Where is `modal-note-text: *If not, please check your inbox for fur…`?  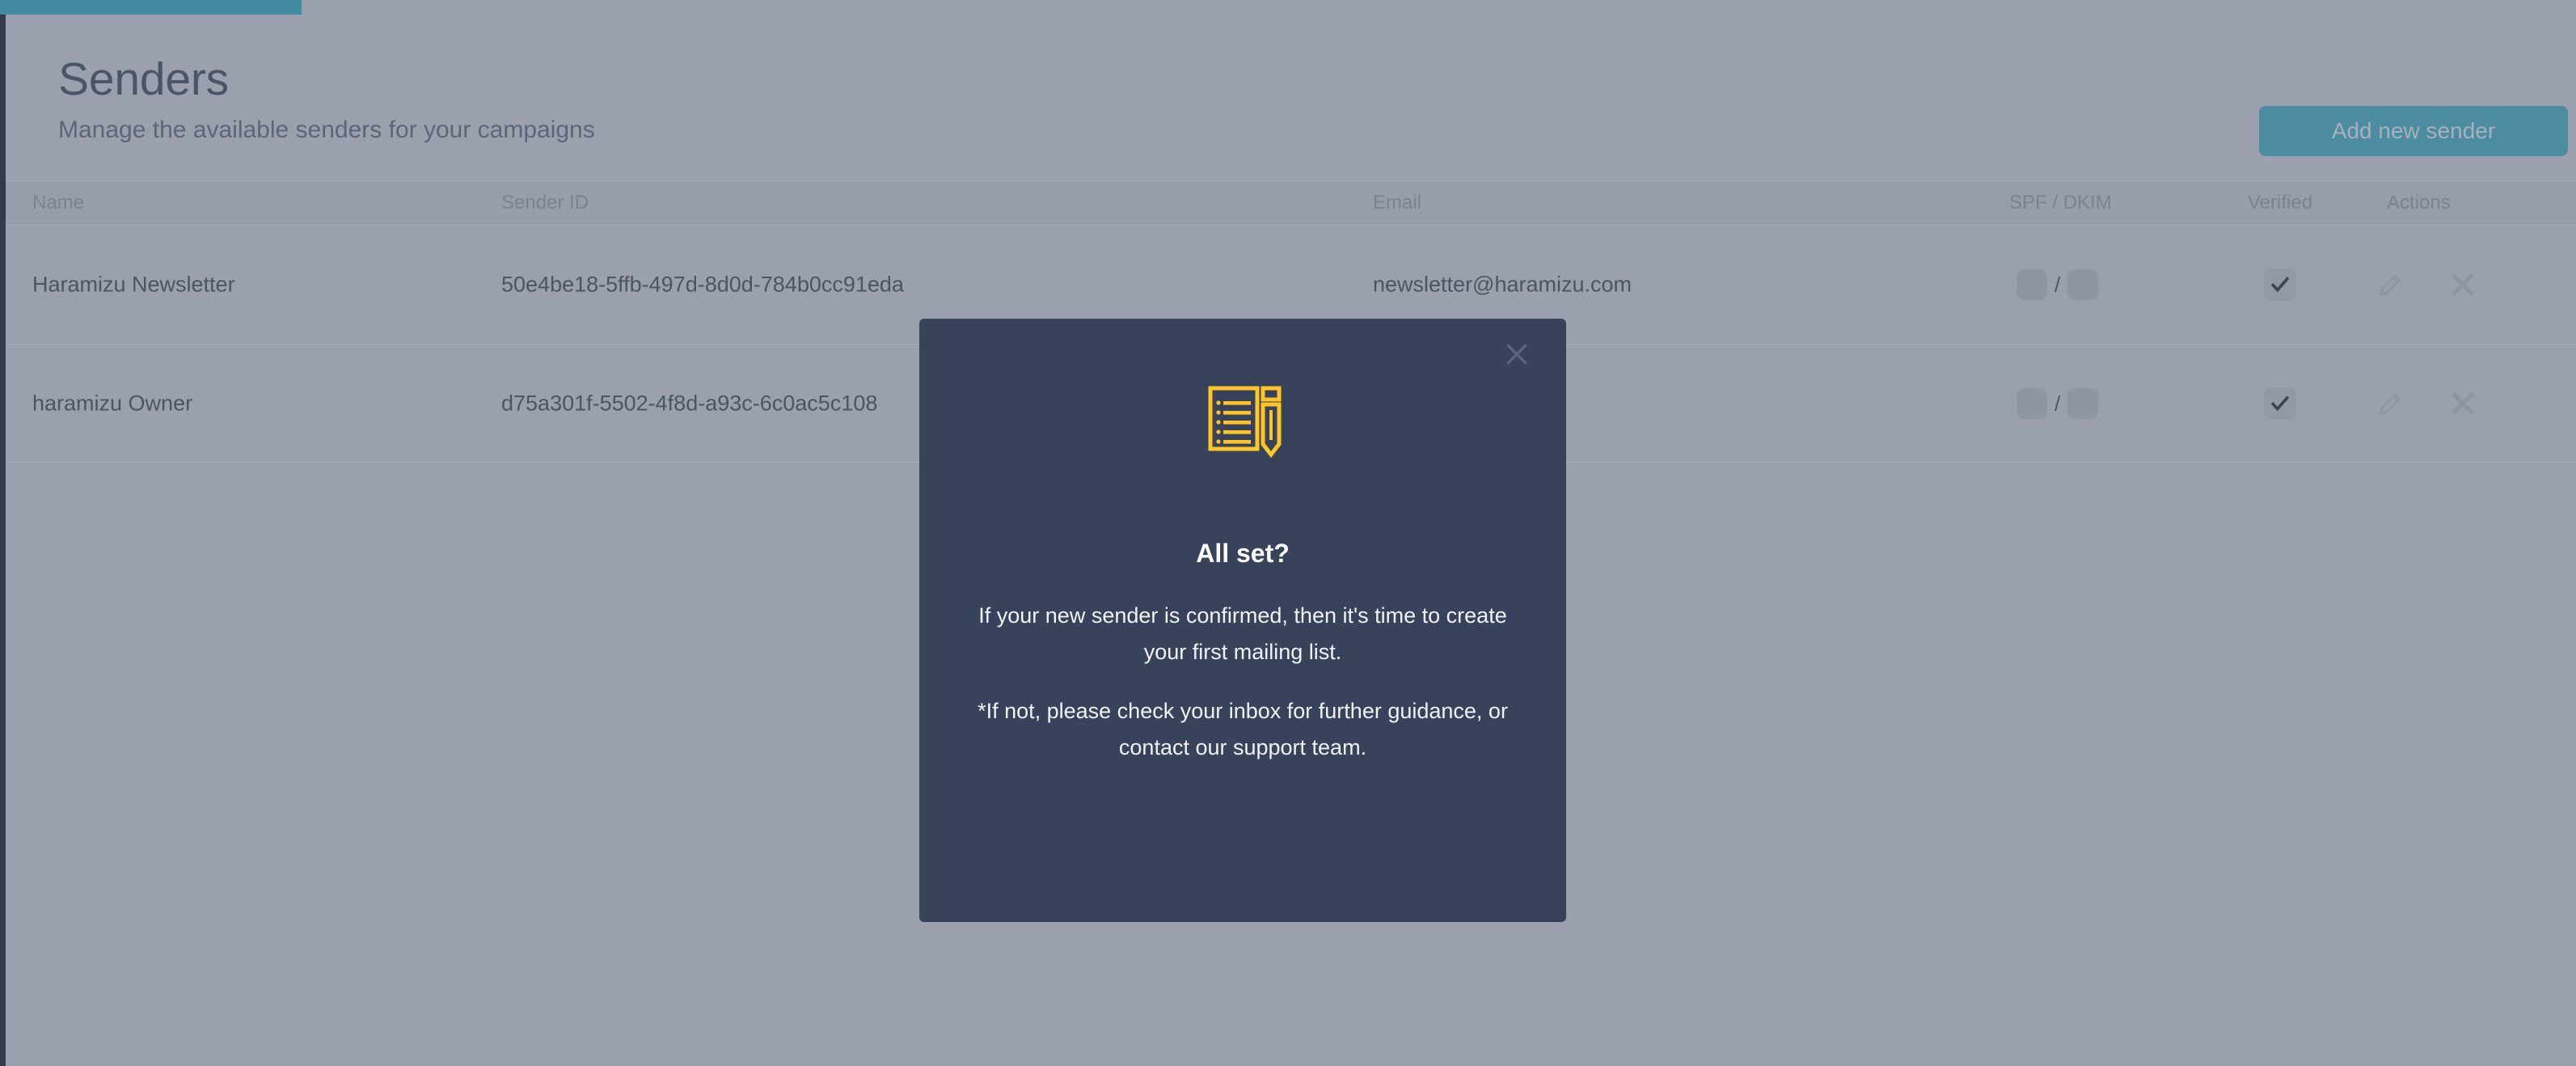
modal-note-text: *If not, please check your inbox for fur… is located at coordinates (1243, 729).